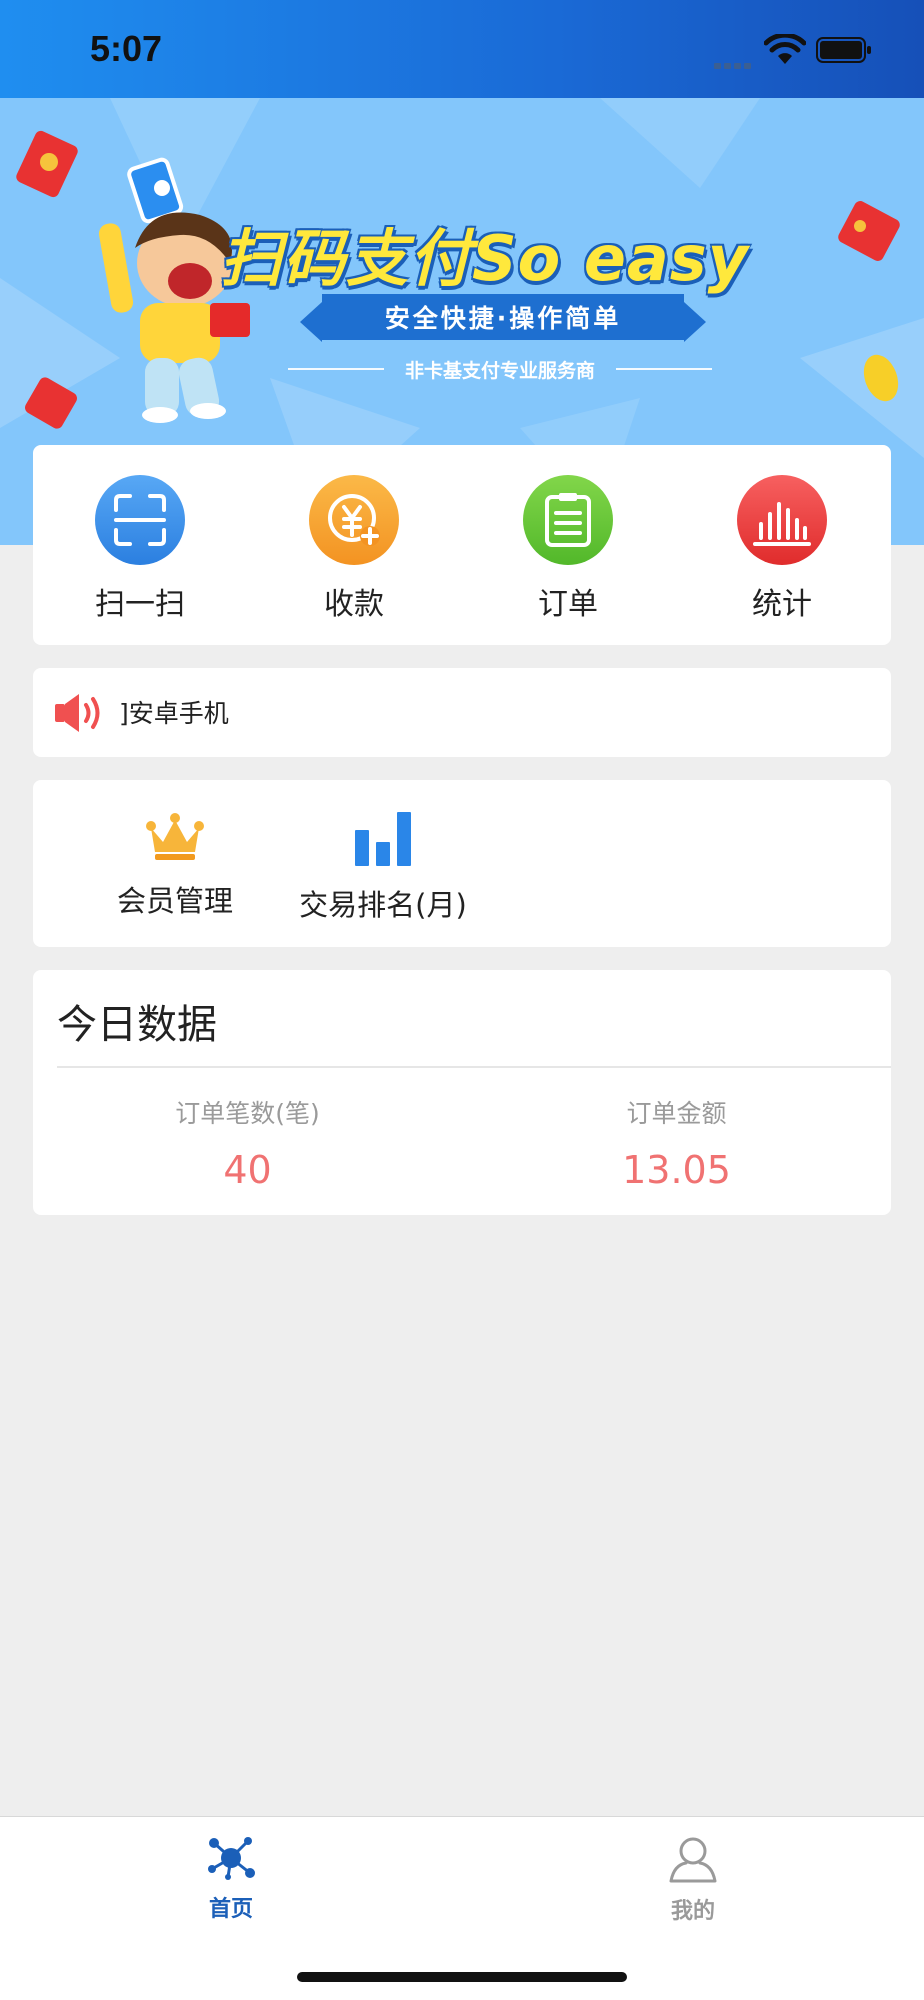 The height and width of the screenshot is (2000, 924). I want to click on banner-title: 扫码支付So easy, so click(485, 258).